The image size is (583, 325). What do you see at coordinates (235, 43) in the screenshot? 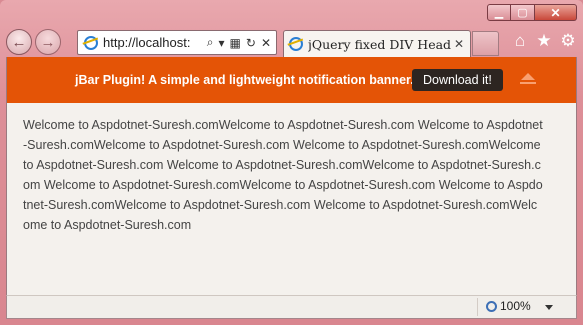
I see `compatibility-view-icon: ▦` at bounding box center [235, 43].